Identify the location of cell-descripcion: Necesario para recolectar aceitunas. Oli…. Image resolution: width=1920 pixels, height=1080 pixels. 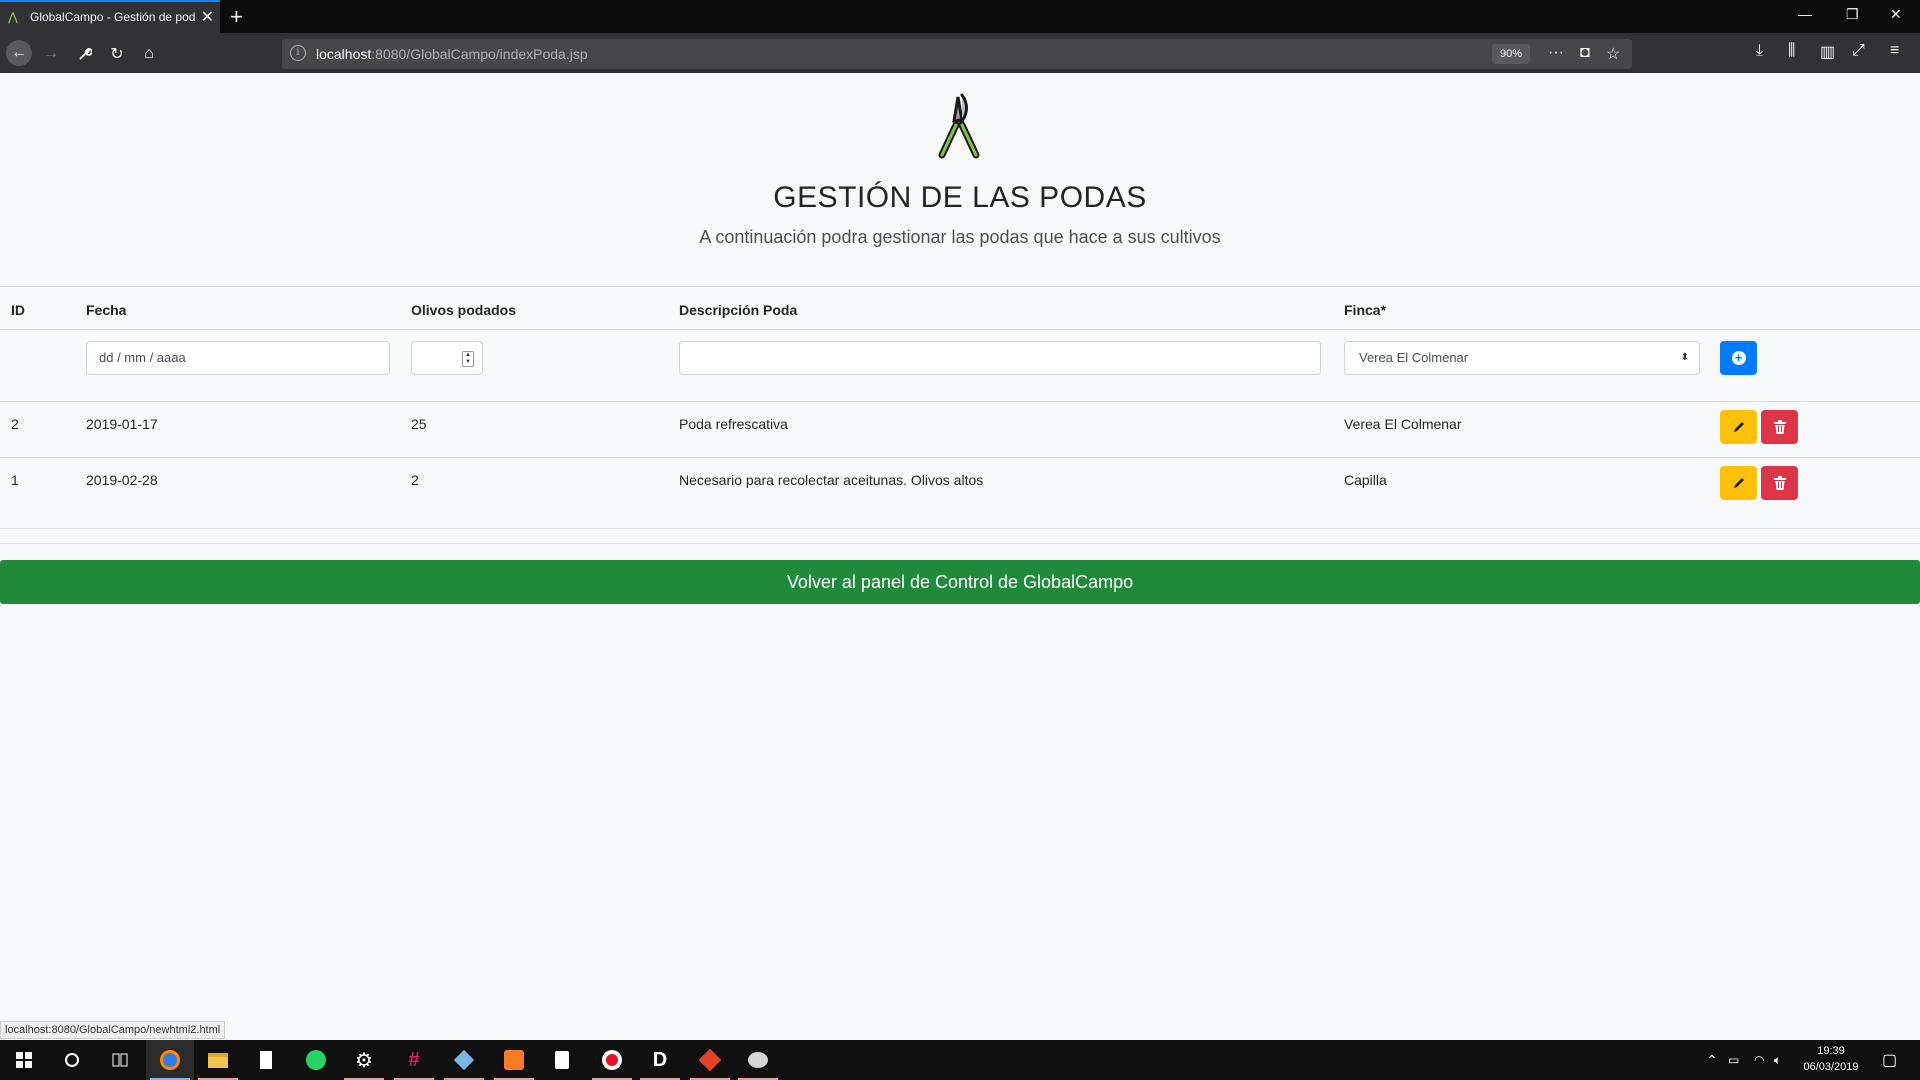
(831, 480).